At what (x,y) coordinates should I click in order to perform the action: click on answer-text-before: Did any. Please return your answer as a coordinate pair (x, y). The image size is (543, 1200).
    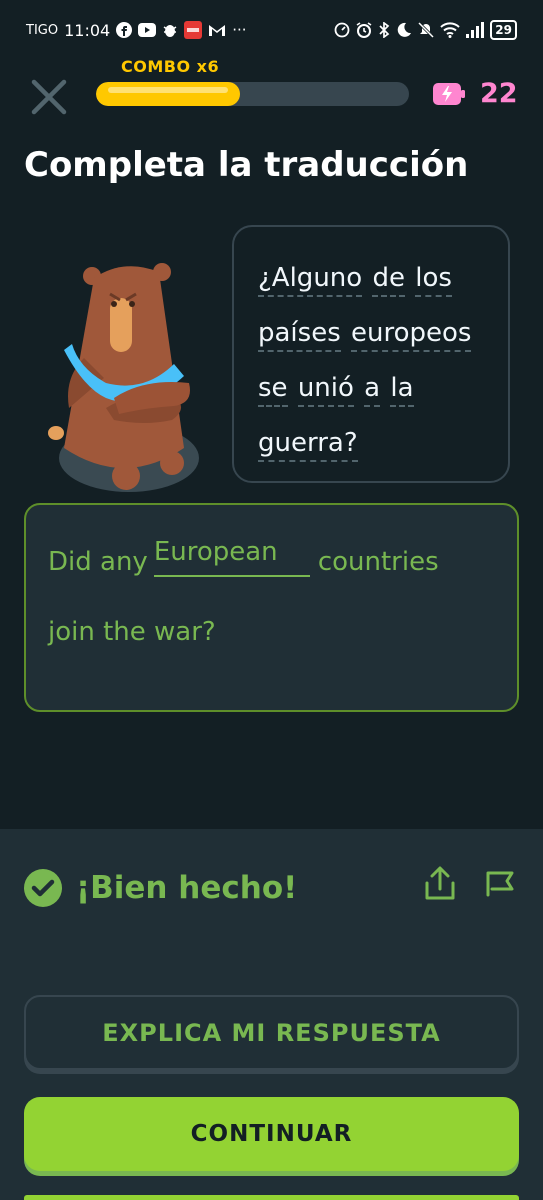
    Looking at the image, I should click on (98, 562).